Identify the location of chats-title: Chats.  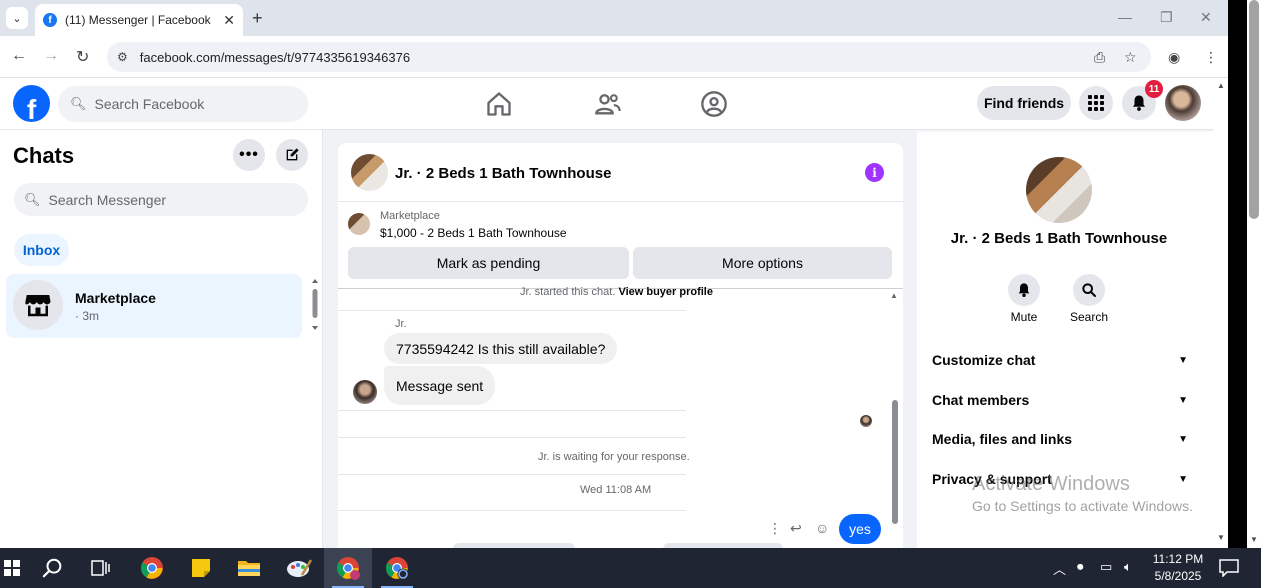
(44, 155).